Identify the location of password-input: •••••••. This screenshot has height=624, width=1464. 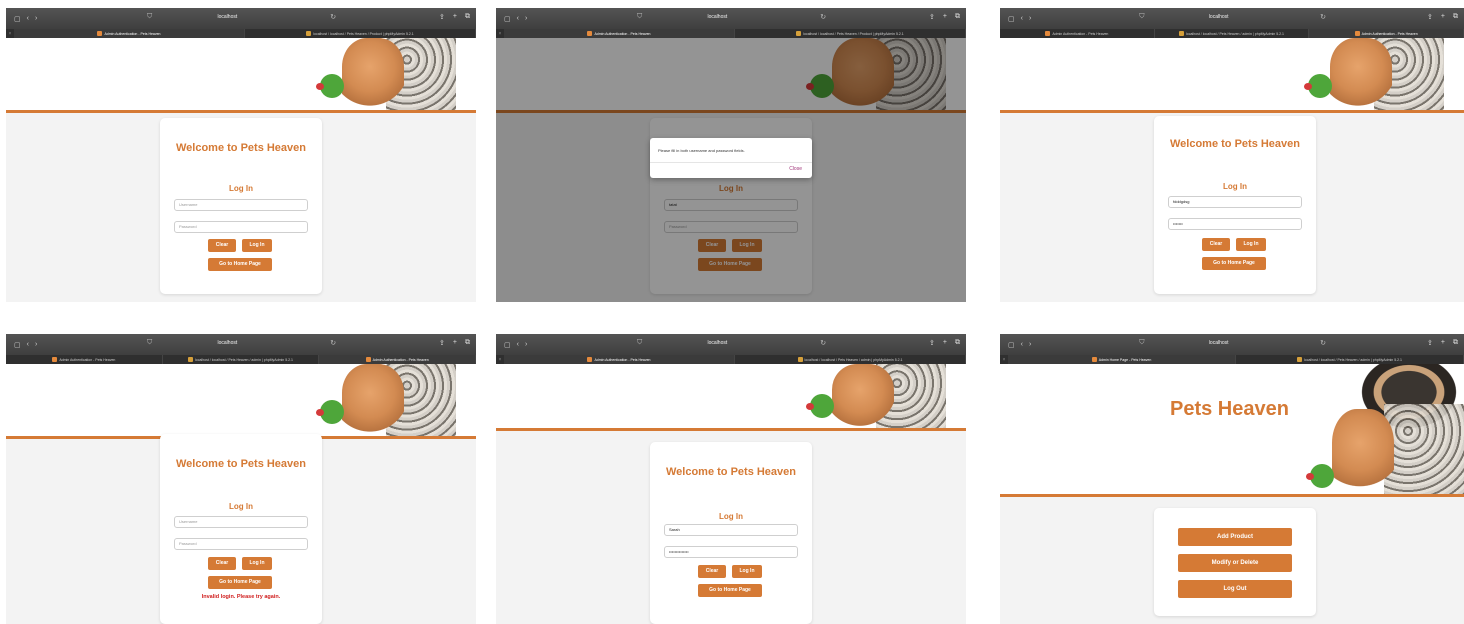
(1235, 224).